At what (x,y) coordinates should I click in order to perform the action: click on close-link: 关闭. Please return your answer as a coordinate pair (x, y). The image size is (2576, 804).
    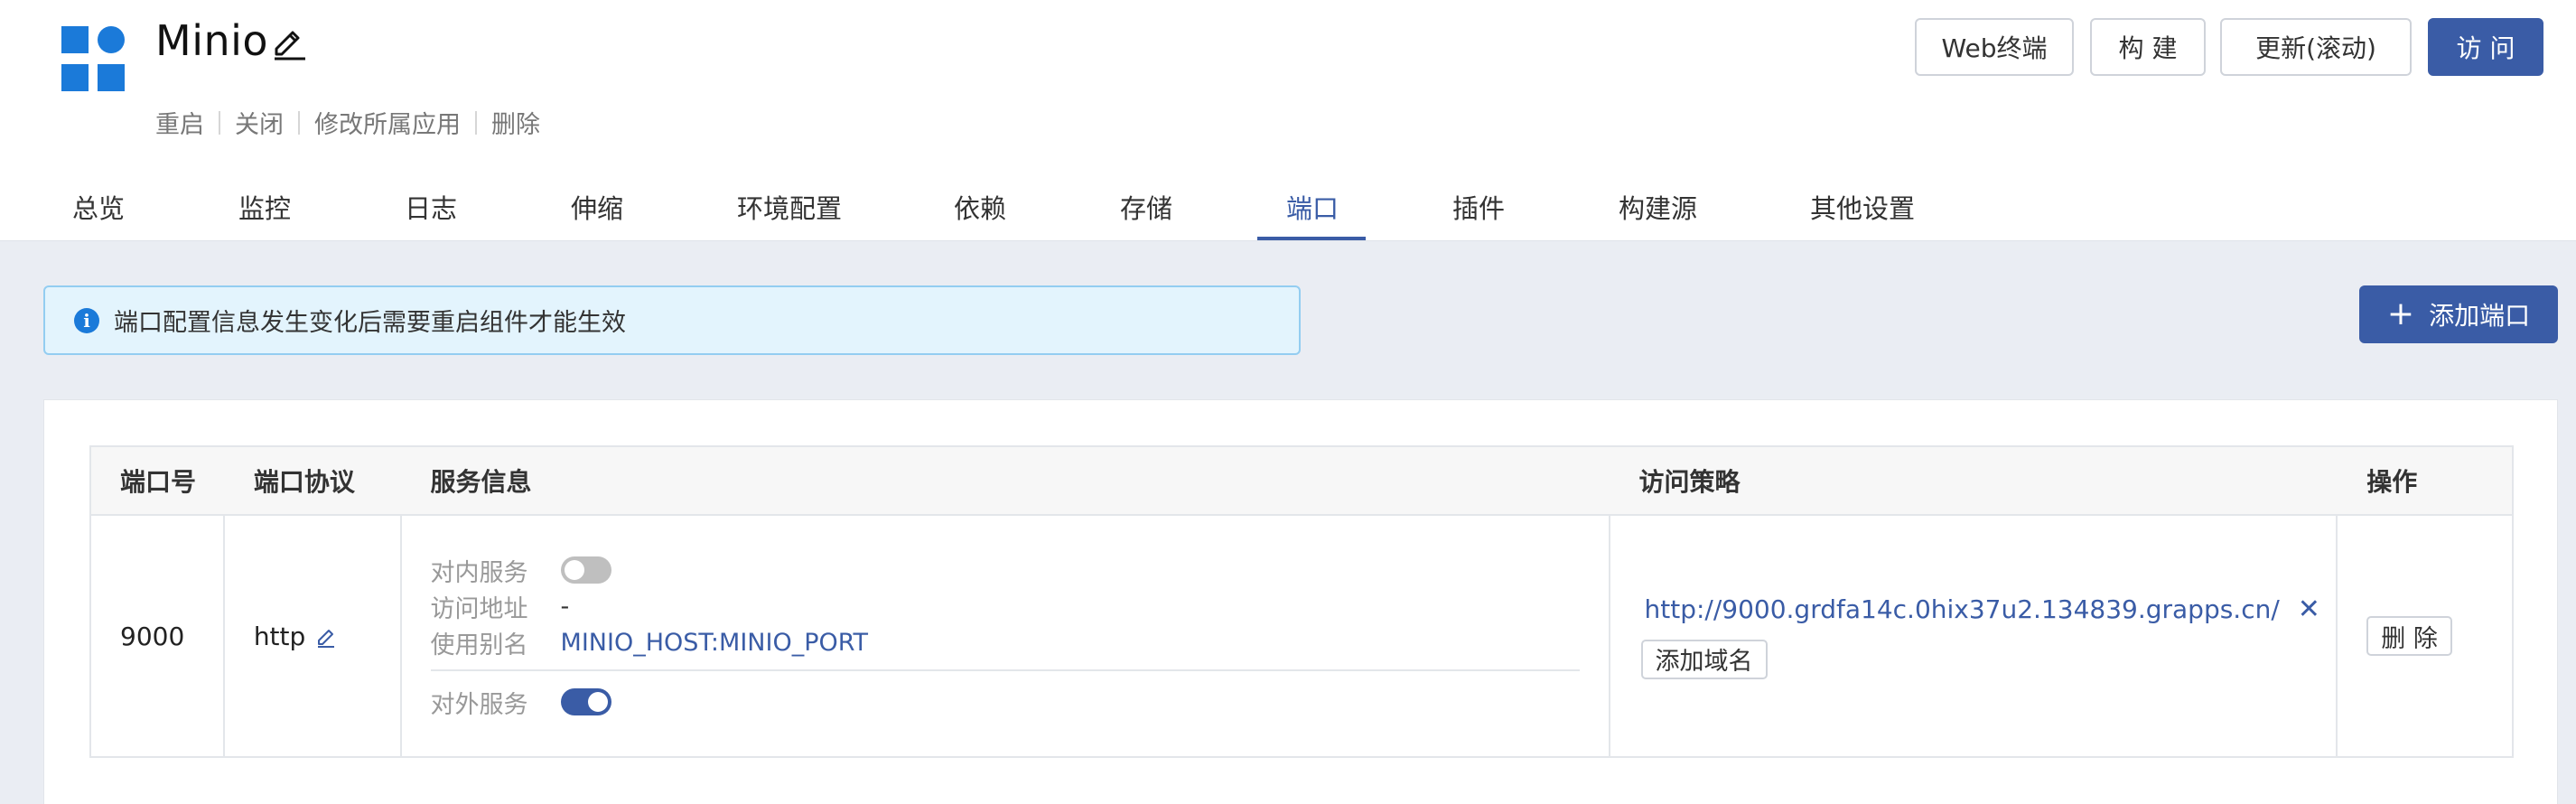
    Looking at the image, I should click on (259, 122).